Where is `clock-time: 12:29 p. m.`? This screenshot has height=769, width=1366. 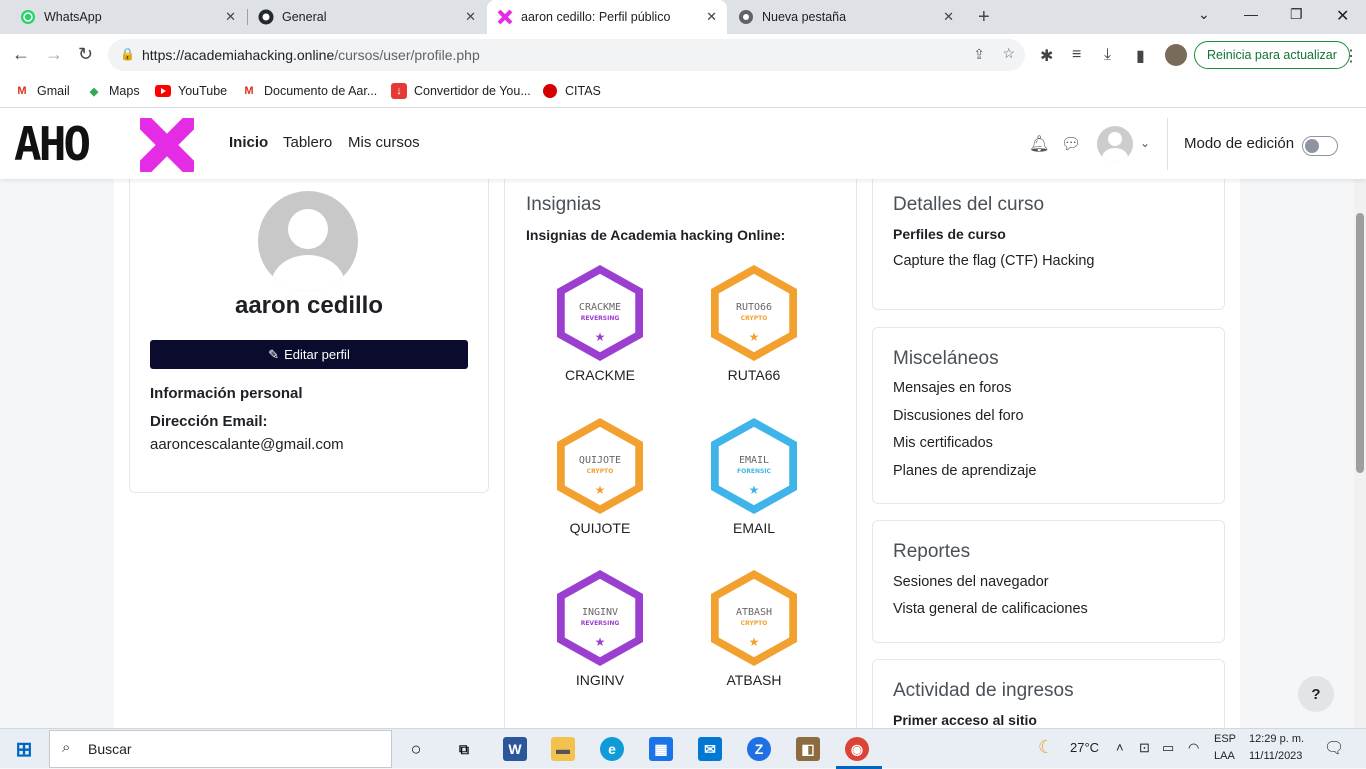 clock-time: 12:29 p. m. is located at coordinates (1276, 739).